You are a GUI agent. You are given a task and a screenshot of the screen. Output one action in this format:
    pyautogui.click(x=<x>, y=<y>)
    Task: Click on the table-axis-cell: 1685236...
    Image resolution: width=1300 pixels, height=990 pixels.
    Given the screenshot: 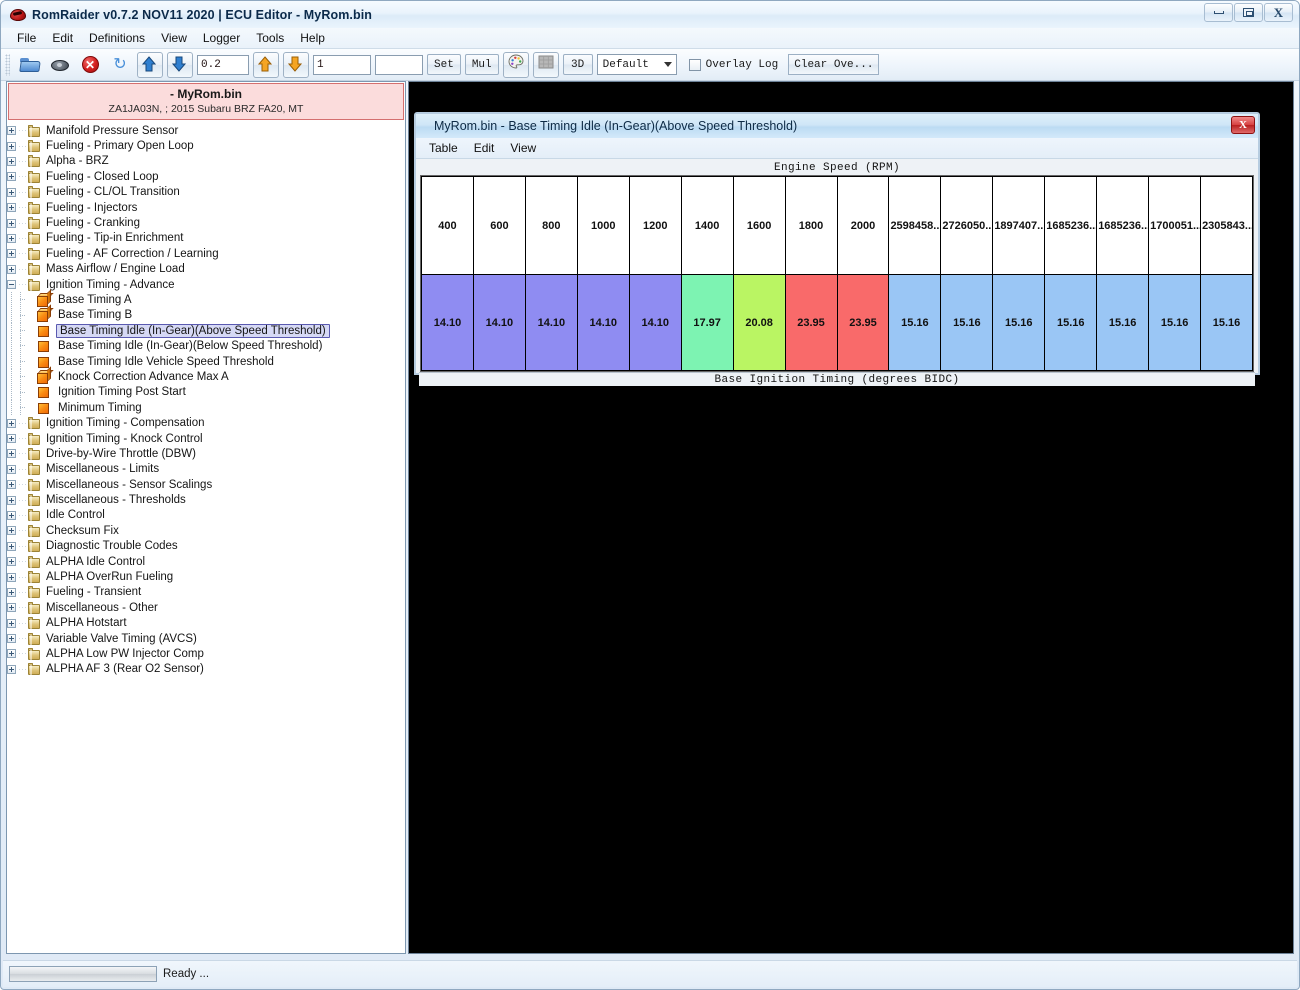 What is the action you would take?
    pyautogui.click(x=1071, y=225)
    